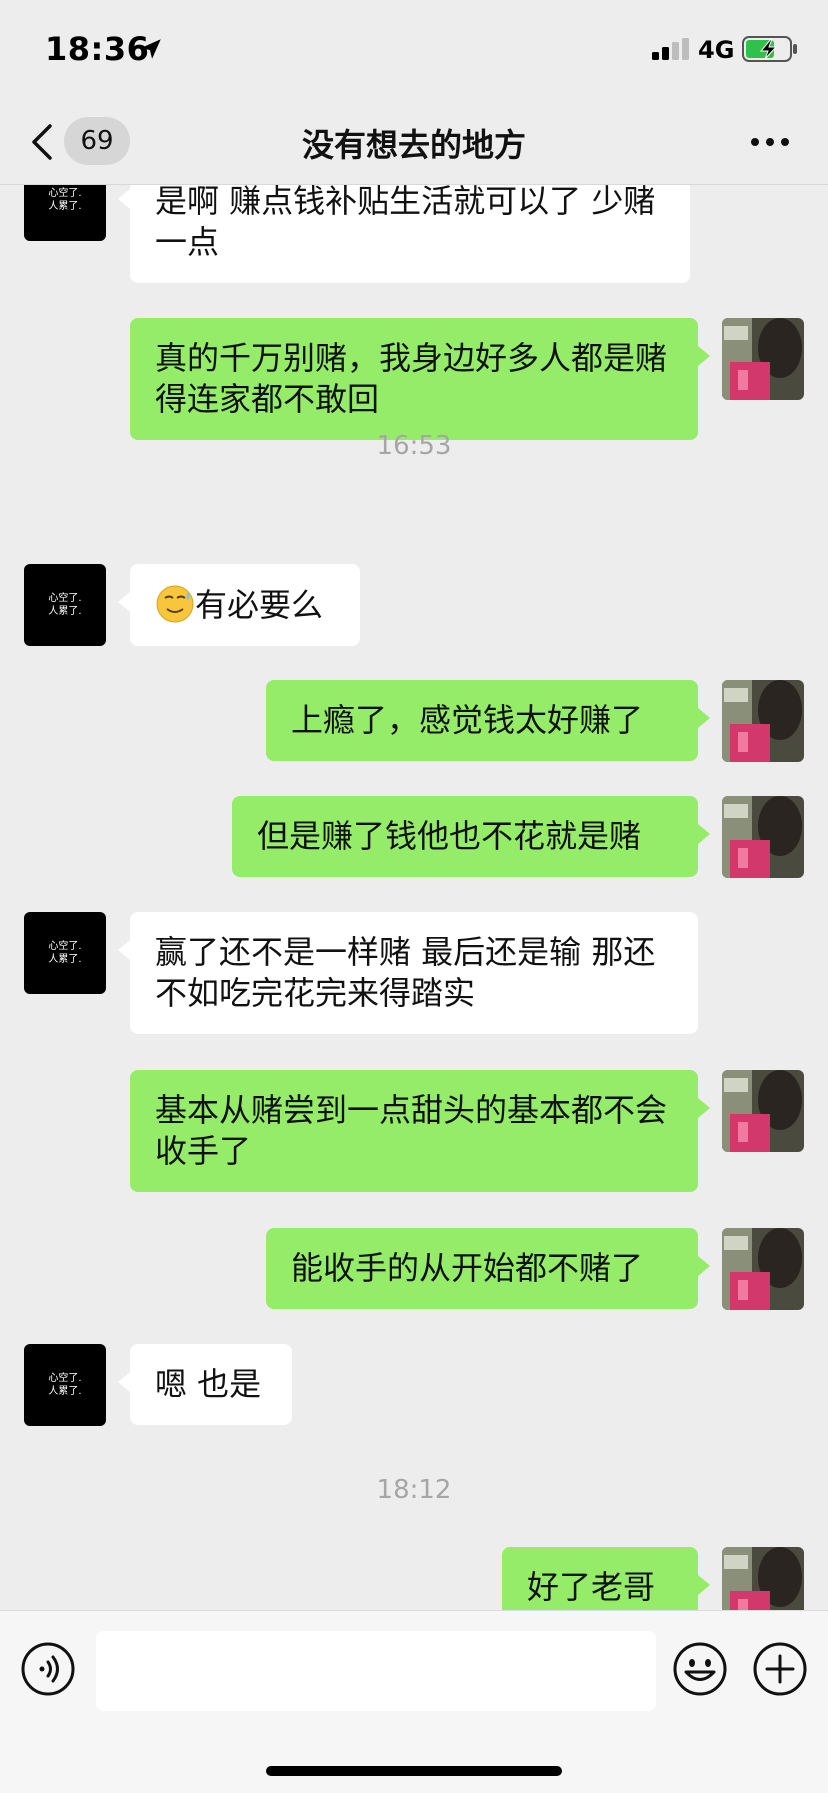  What do you see at coordinates (591, 1587) in the screenshot?
I see `message-text: 好了老哥` at bounding box center [591, 1587].